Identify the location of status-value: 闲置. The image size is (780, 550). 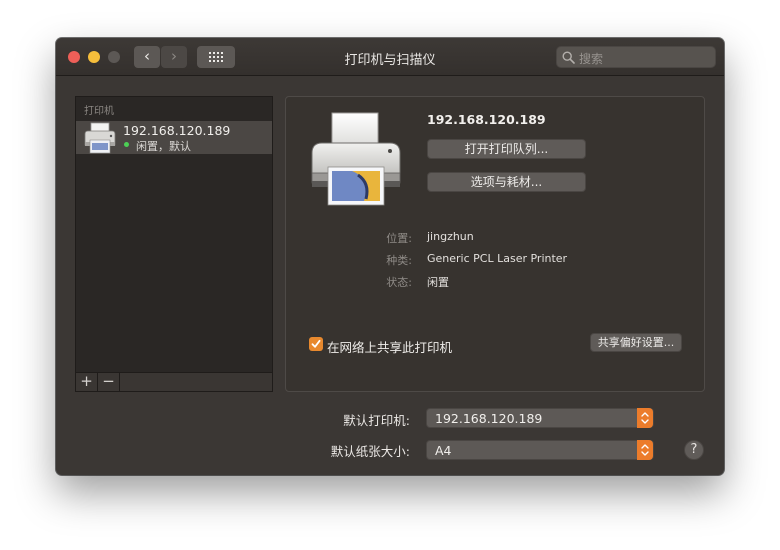
(438, 282).